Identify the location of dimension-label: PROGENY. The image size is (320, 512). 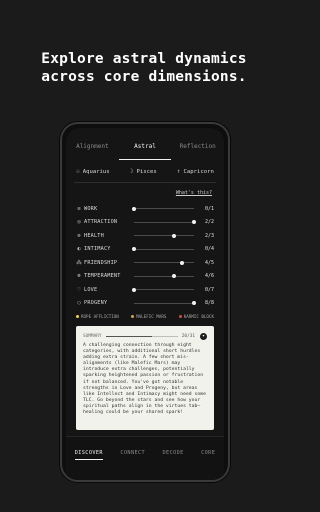
(96, 303).